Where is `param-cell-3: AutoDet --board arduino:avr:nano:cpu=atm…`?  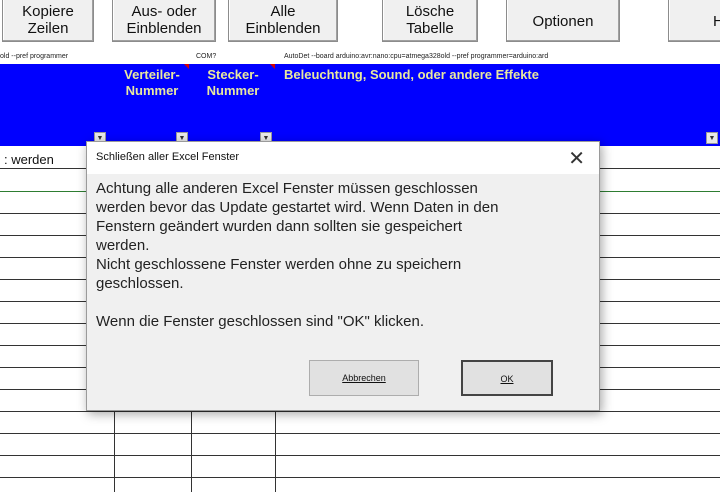 param-cell-3: AutoDet --board arduino:avr:nano:cpu=atm… is located at coordinates (416, 56).